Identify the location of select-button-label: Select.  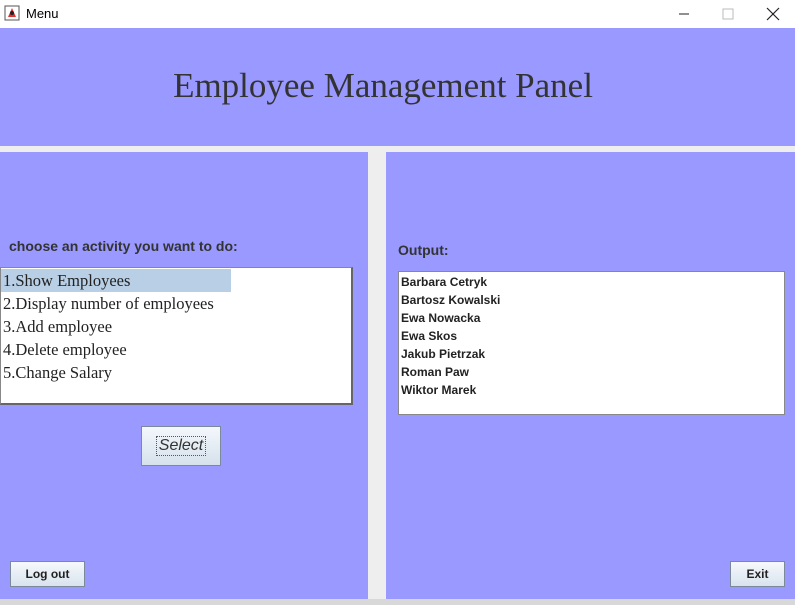
(181, 446).